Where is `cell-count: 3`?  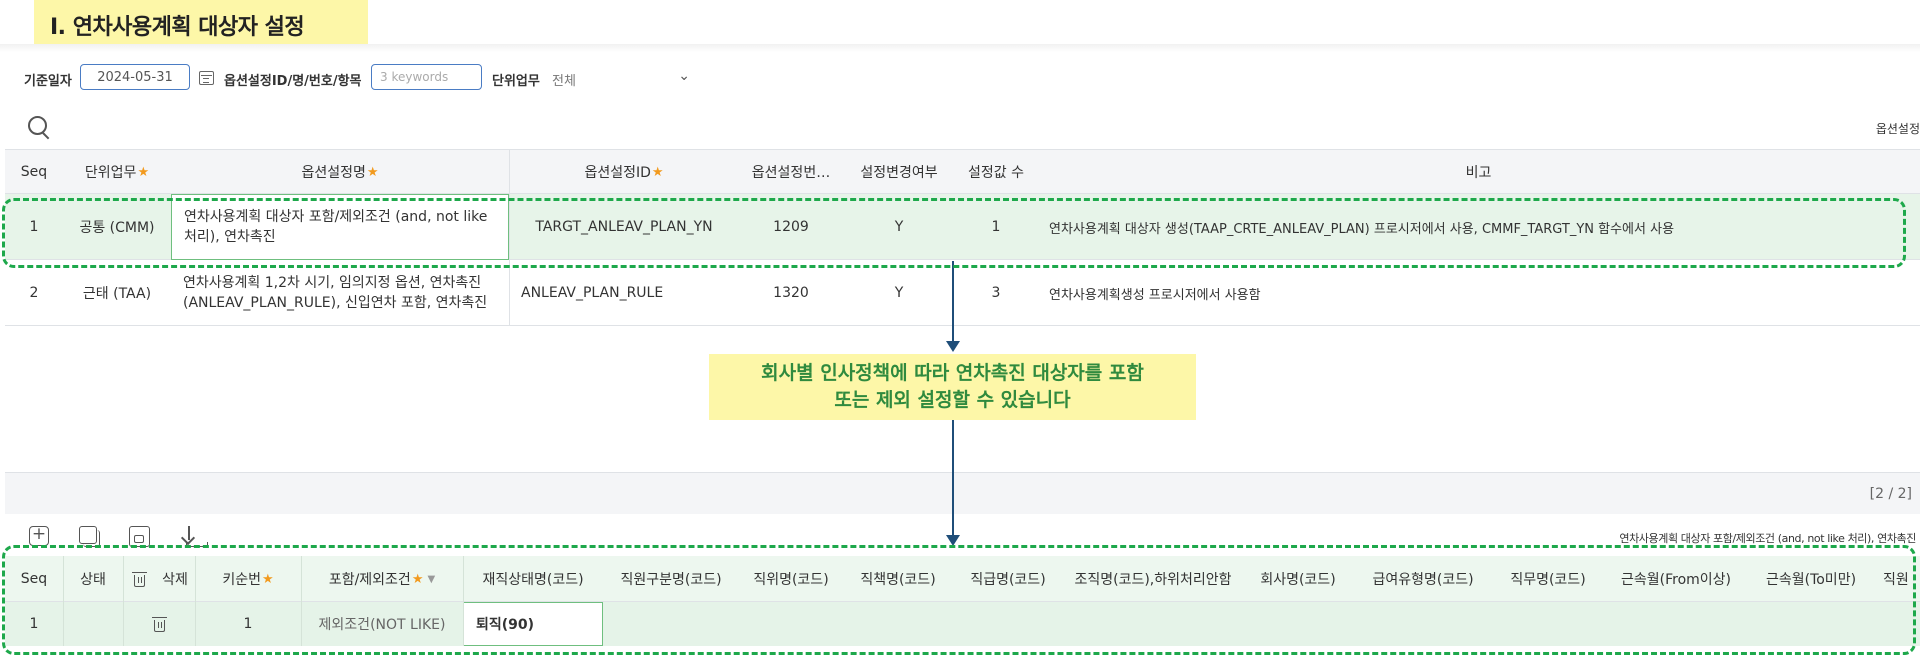
cell-count: 3 is located at coordinates (996, 293).